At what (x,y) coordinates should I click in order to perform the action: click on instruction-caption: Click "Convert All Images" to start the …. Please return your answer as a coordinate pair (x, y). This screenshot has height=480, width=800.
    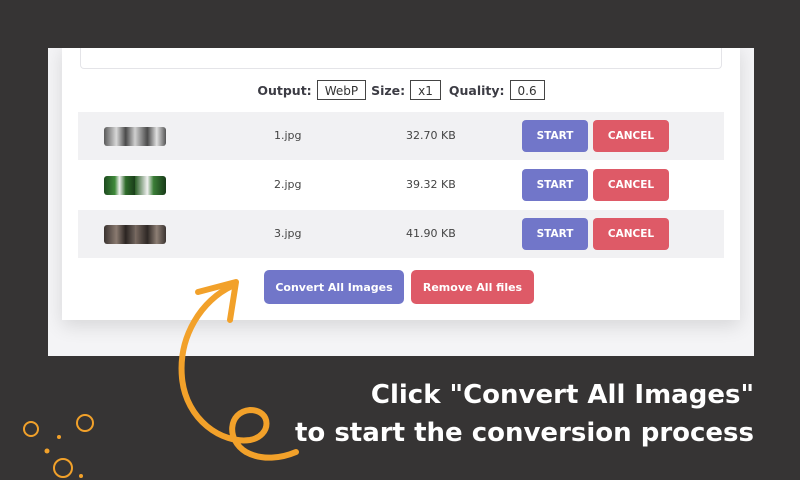
    Looking at the image, I should click on (524, 414).